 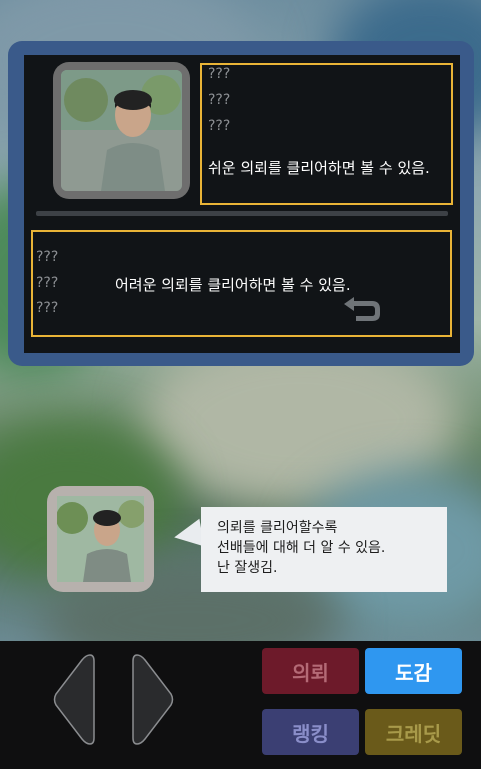 I want to click on dialog-line: 선배들에 대해 더 알 수 있음., so click(x=301, y=548).